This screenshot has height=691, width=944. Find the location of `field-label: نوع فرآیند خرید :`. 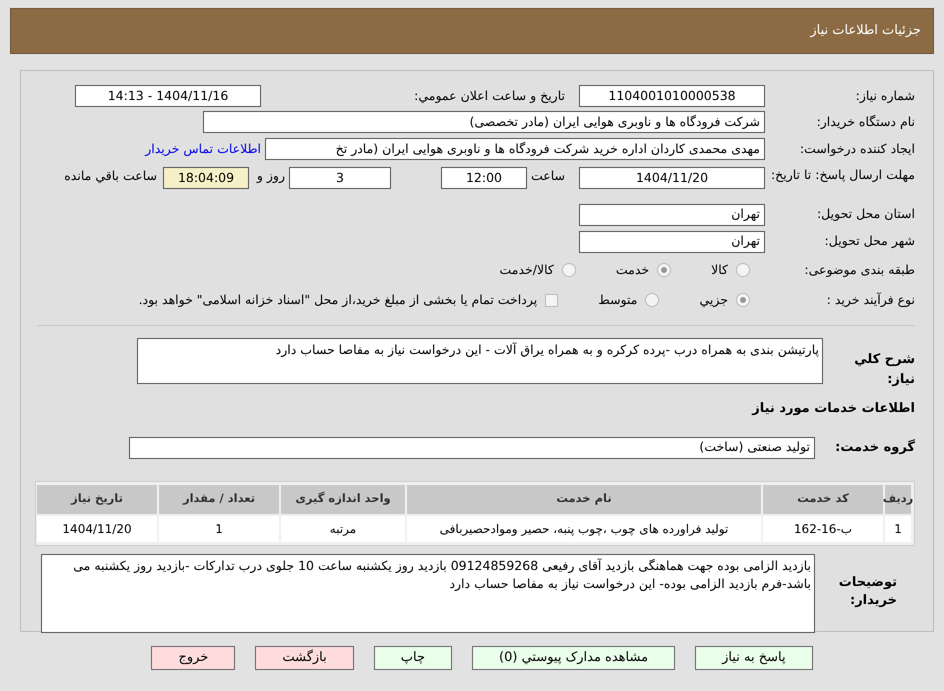

field-label: نوع فرآیند خرید : is located at coordinates (870, 299).